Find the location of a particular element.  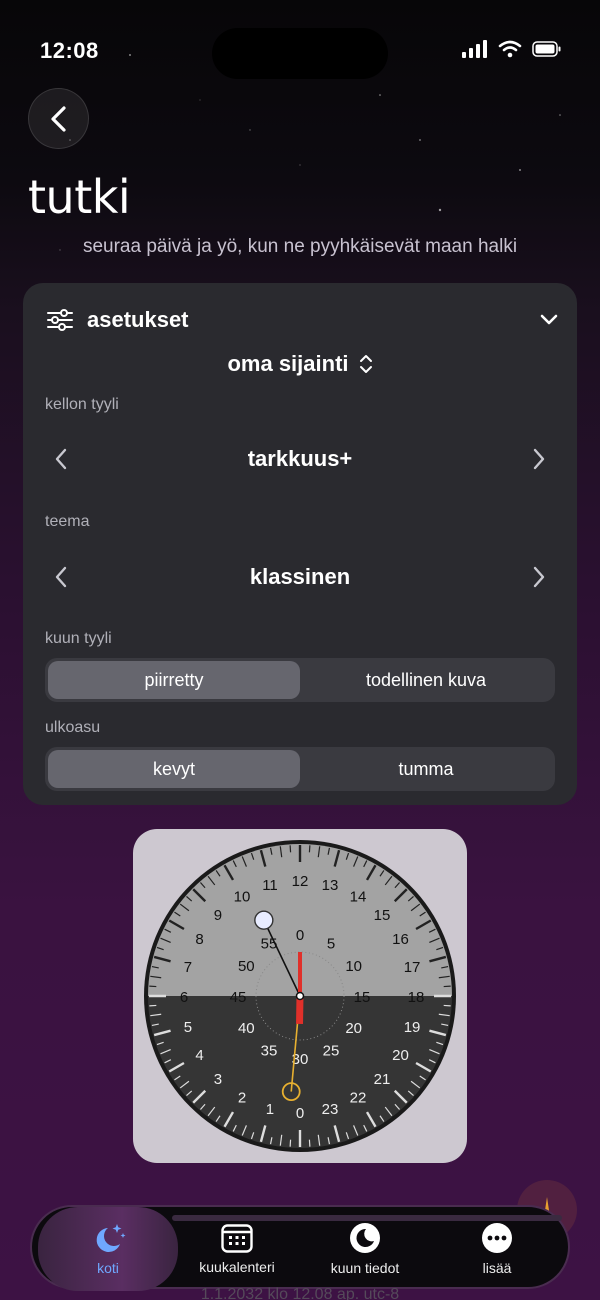

clock-hour-label: 17 is located at coordinates (412, 967).